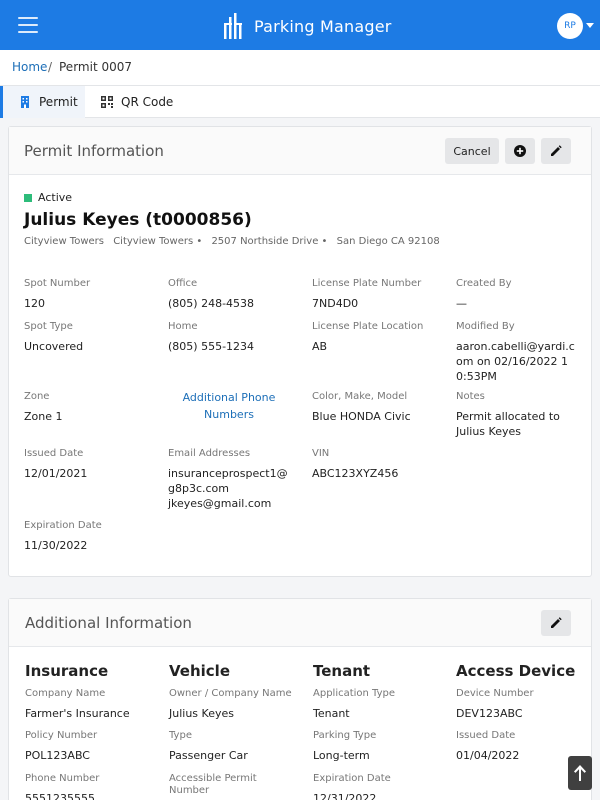 The image size is (600, 800). Describe the element at coordinates (57, 755) in the screenshot. I see `field-value: POL123ABC` at that location.